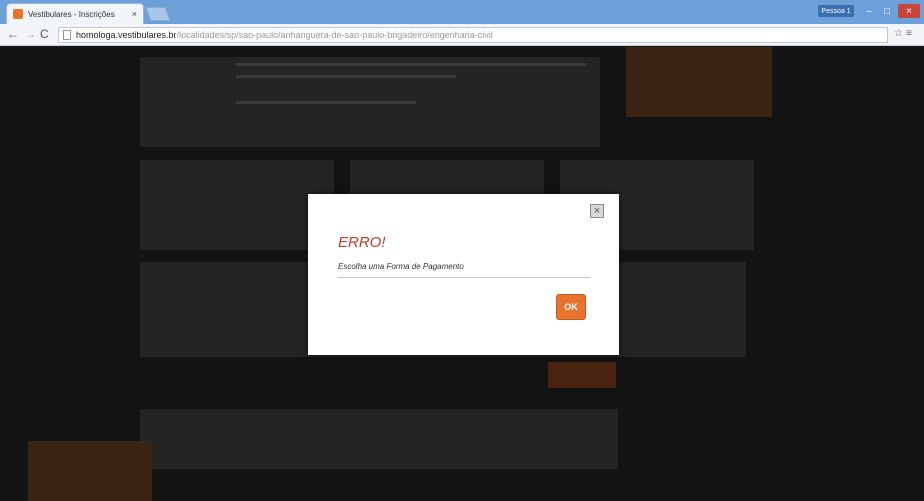 This screenshot has width=924, height=501. I want to click on banner-image, so click(699, 82).